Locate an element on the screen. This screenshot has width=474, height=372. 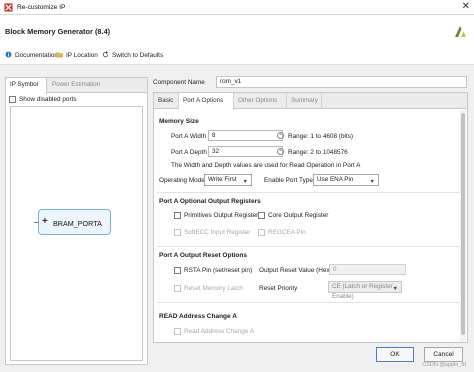
optional-registers-heading: Port A Optional Output Registers is located at coordinates (210, 201).